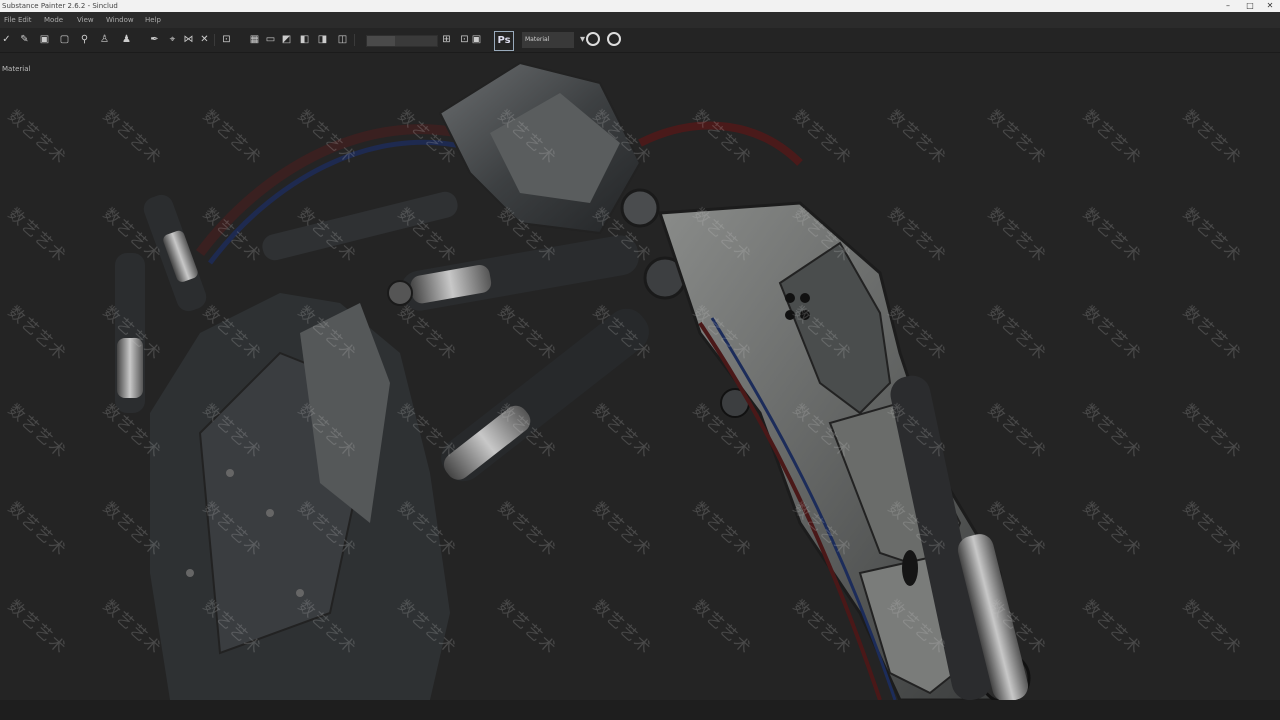  Describe the element at coordinates (53, 20) in the screenshot. I see `menu-mode: Mode` at that location.